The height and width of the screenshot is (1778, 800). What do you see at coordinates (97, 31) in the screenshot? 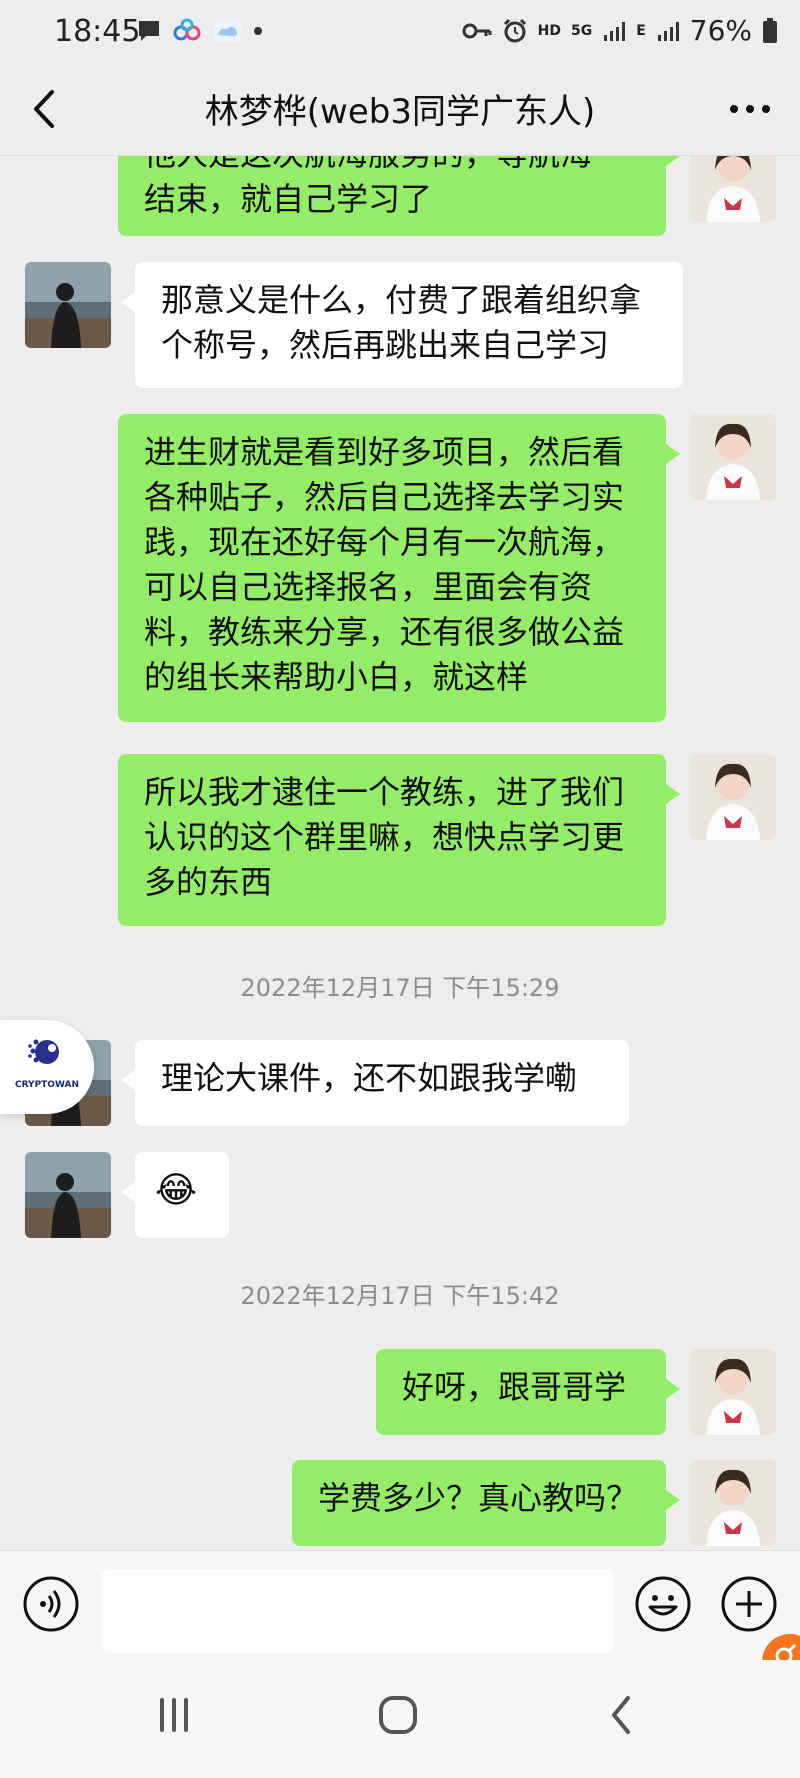
I see `status-time: 18:45` at bounding box center [97, 31].